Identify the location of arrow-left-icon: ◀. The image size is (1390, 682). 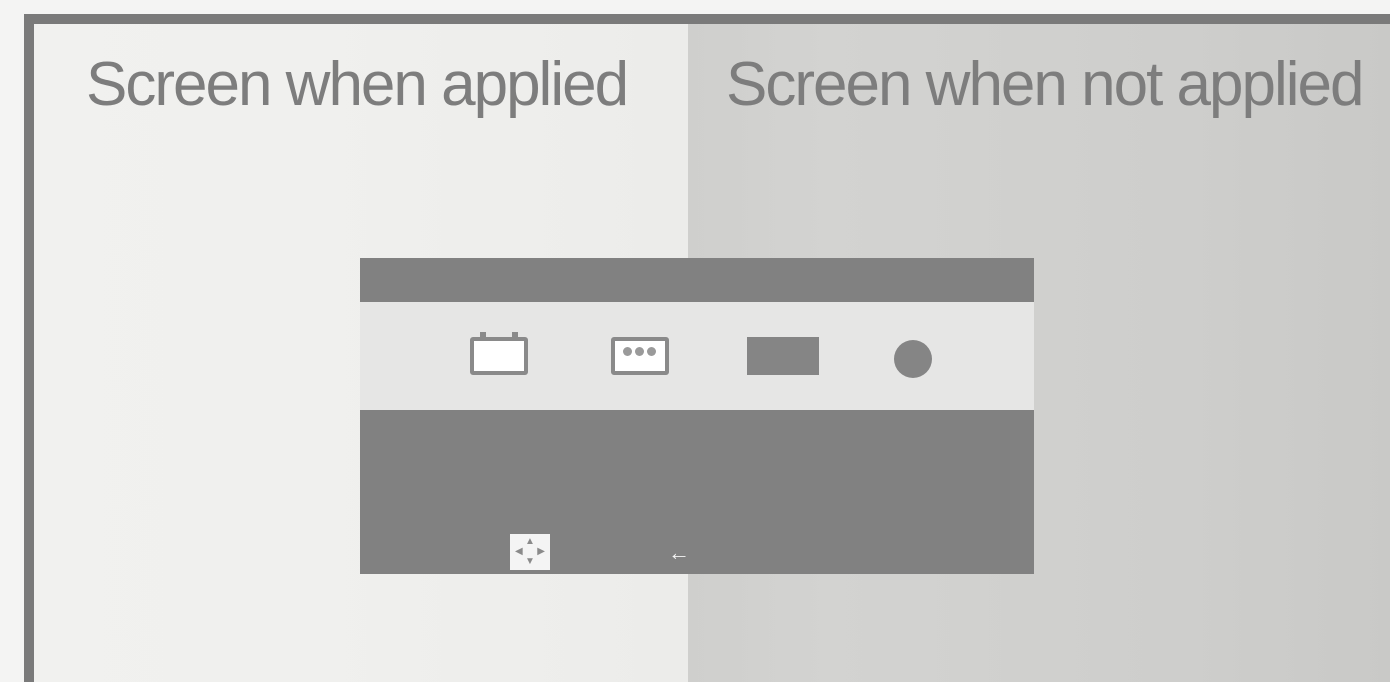
(519, 551).